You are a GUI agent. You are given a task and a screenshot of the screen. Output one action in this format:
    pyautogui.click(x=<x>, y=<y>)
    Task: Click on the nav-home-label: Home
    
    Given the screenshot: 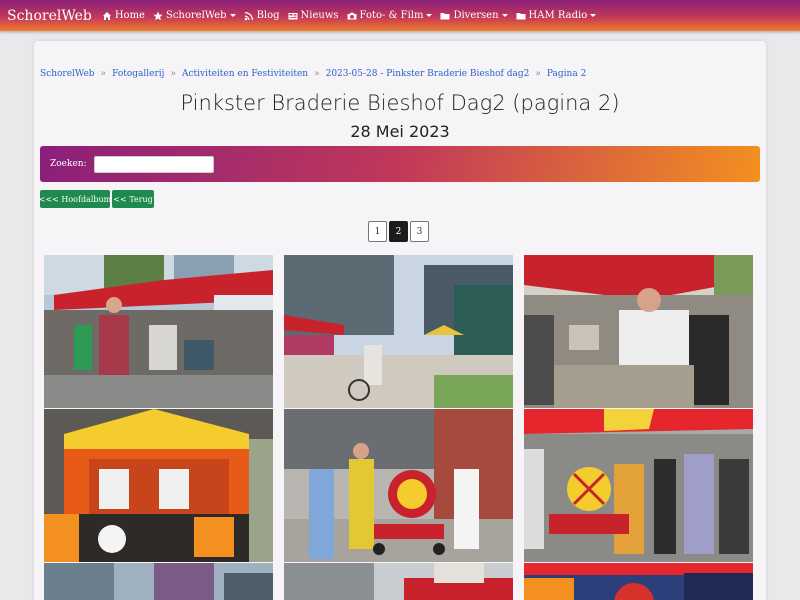 What is the action you would take?
    pyautogui.click(x=129, y=15)
    